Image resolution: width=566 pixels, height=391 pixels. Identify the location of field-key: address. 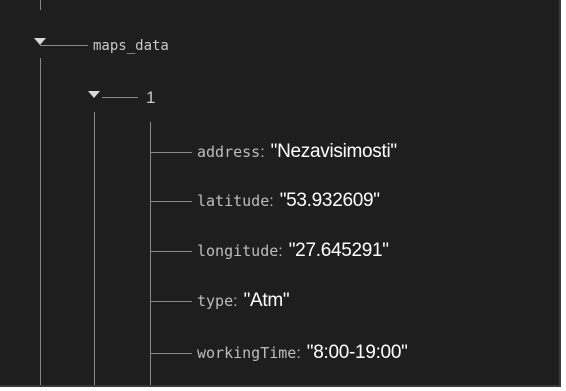
(229, 152).